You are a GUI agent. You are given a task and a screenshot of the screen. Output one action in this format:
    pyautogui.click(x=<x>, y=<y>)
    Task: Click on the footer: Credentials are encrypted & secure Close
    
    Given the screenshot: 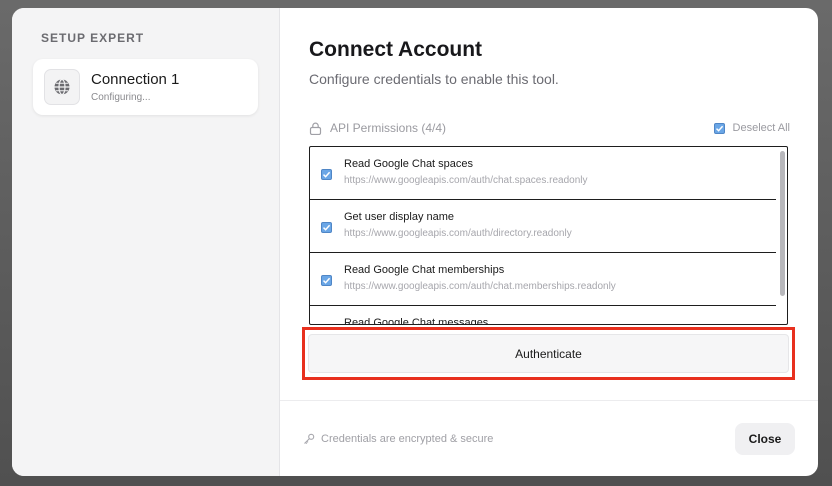 What is the action you would take?
    pyautogui.click(x=549, y=438)
    